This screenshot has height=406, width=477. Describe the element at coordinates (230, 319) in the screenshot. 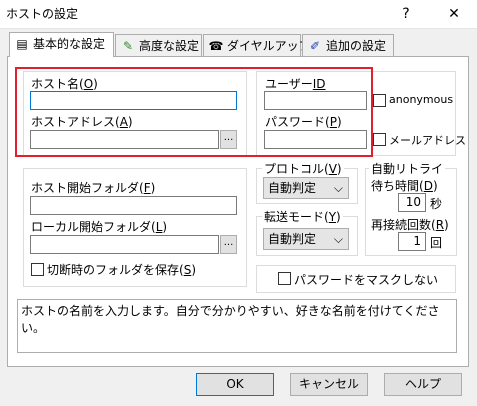

I see `help-text: ホストの名前を入力します。自分で分かりやすい、好きな名前を付けてください。` at that location.